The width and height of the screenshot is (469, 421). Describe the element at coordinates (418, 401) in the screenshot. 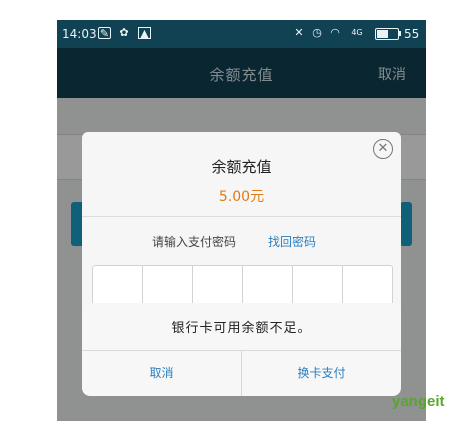

I see `watermark-logo: yangeit` at that location.